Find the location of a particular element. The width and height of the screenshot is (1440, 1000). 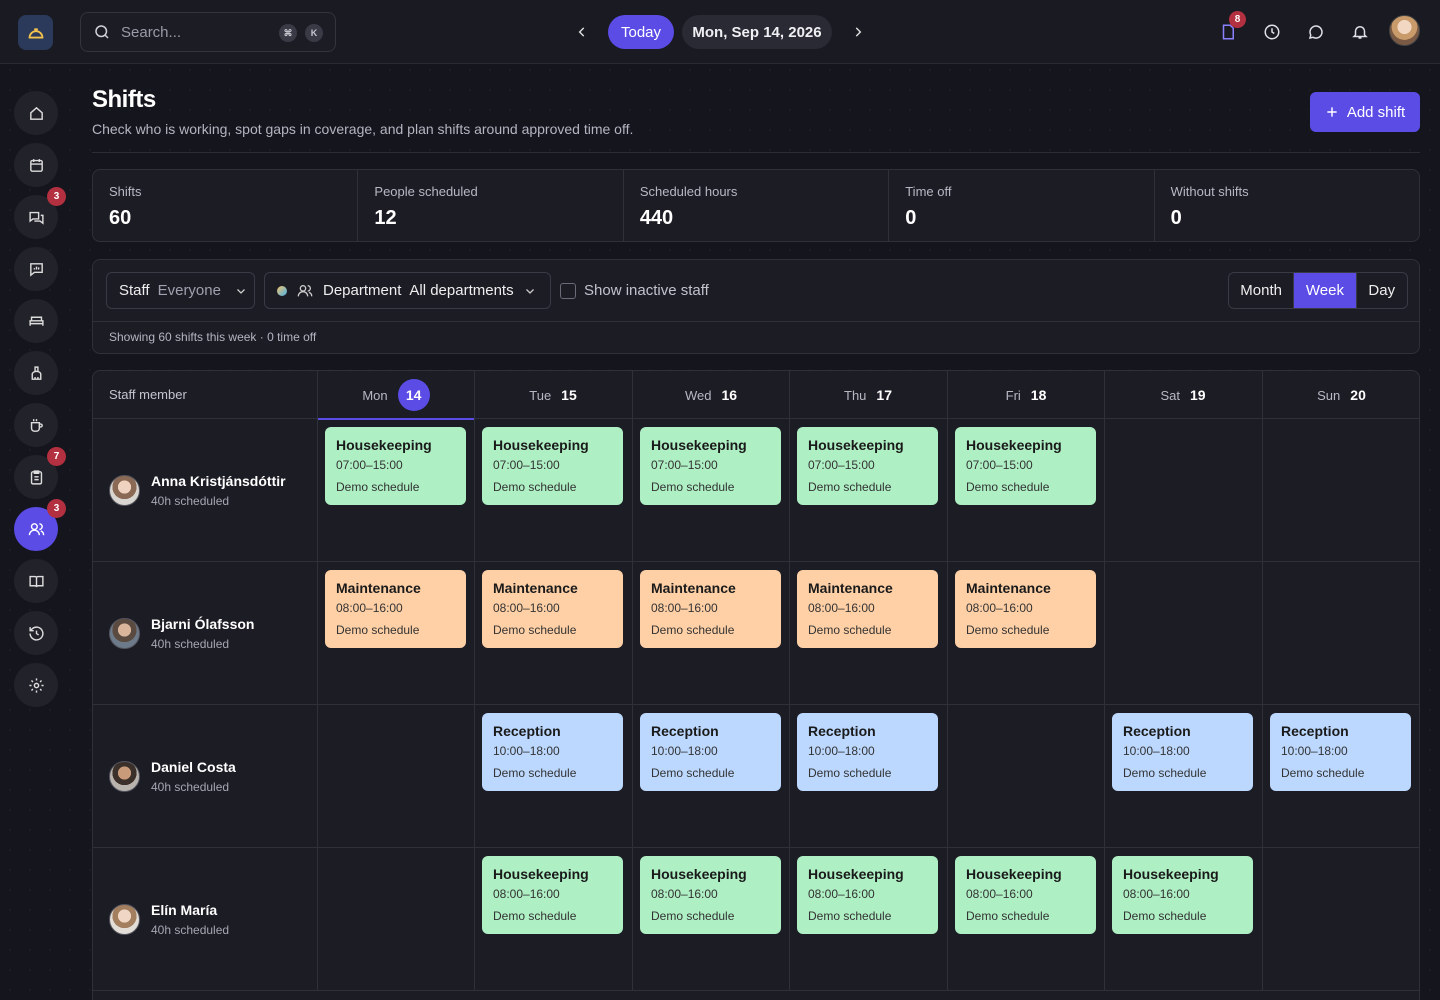

day-name: Wed is located at coordinates (698, 395).